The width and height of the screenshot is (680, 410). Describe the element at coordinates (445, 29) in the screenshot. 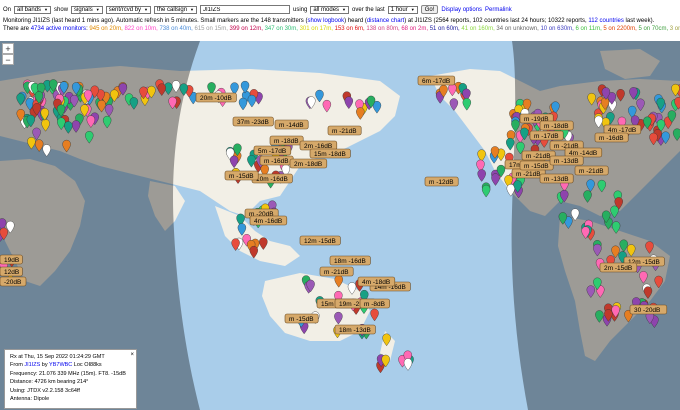

I see `band-count: 51 on 60m,` at that location.